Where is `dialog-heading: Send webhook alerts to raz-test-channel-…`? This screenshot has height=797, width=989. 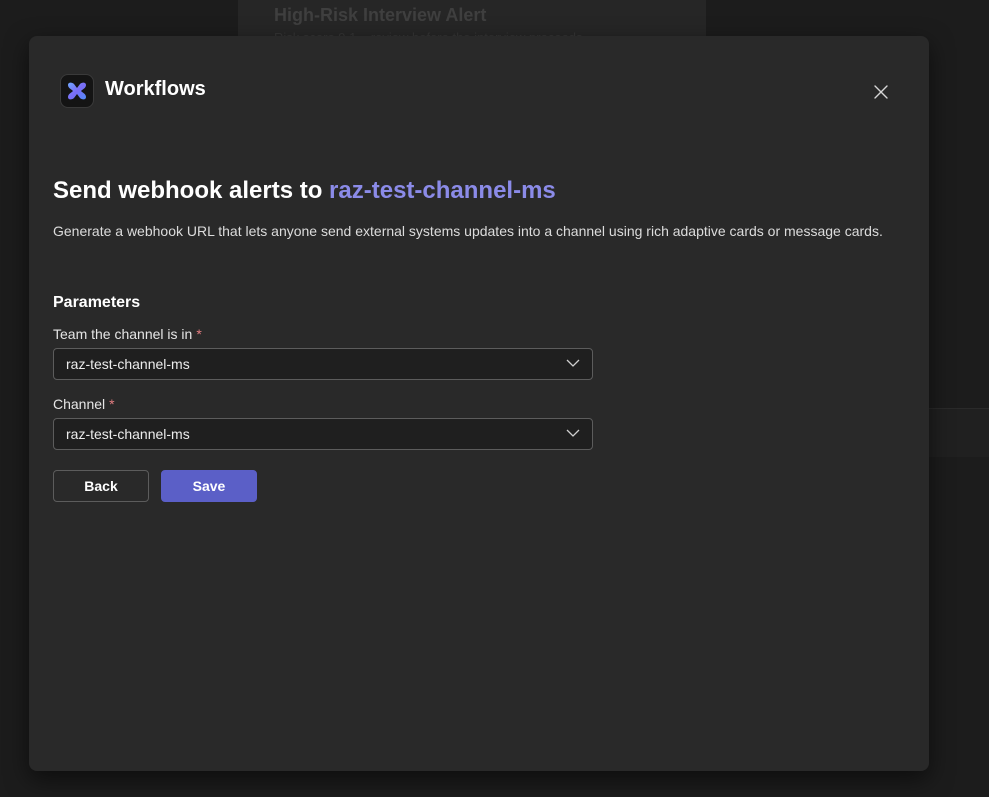
dialog-heading: Send webhook alerts to raz-test-channel-… is located at coordinates (304, 191).